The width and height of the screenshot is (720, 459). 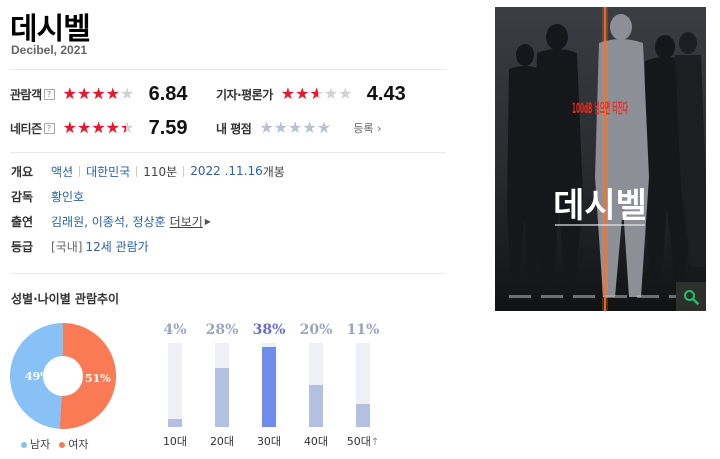 I want to click on age-label: 40대, so click(x=316, y=441).